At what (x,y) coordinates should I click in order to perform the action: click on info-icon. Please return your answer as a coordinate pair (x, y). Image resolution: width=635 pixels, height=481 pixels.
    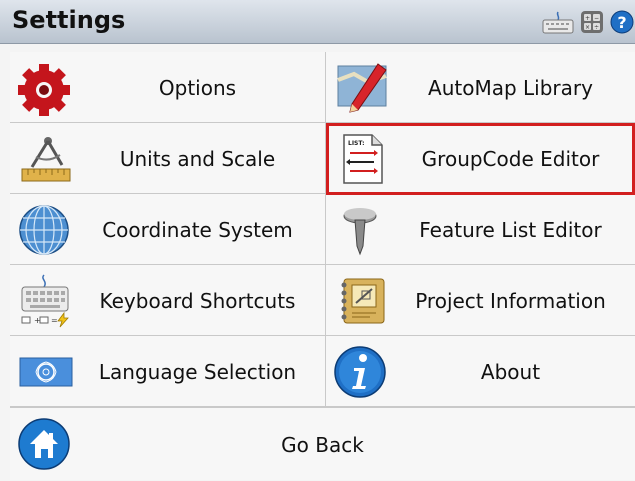
    Looking at the image, I should click on (360, 372).